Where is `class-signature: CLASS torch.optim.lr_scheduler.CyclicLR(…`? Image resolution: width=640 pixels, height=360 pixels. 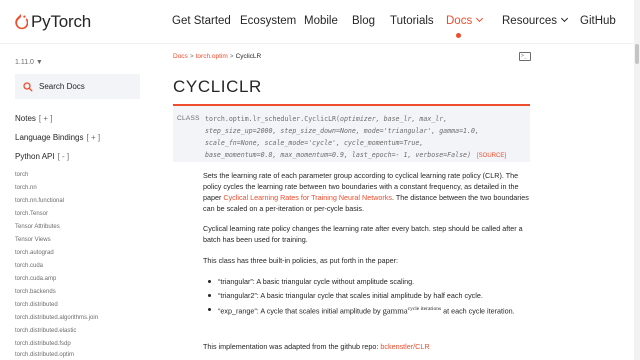 class-signature: CLASS torch.optim.lr_scheduler.CyclicLR(… is located at coordinates (351, 133).